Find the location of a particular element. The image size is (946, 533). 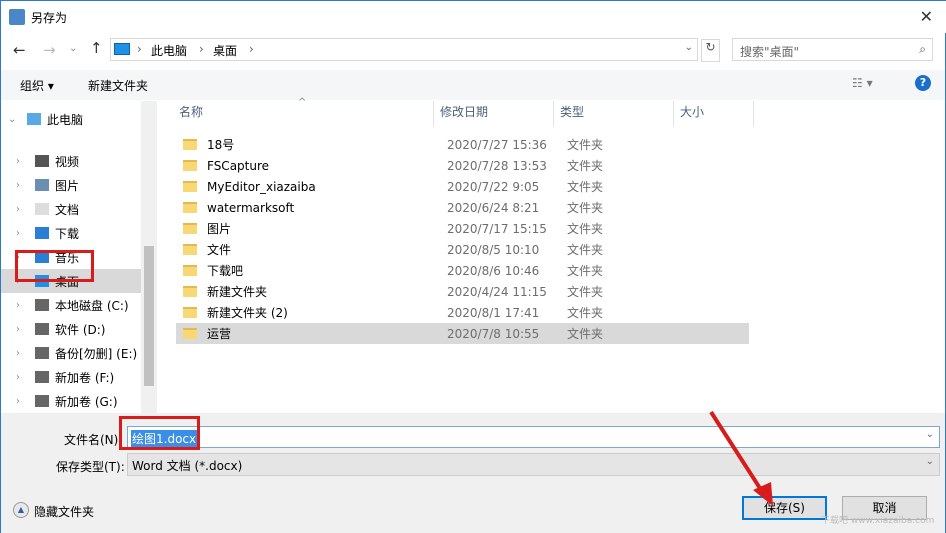

search-icon: ⌕ is located at coordinates (922, 49).